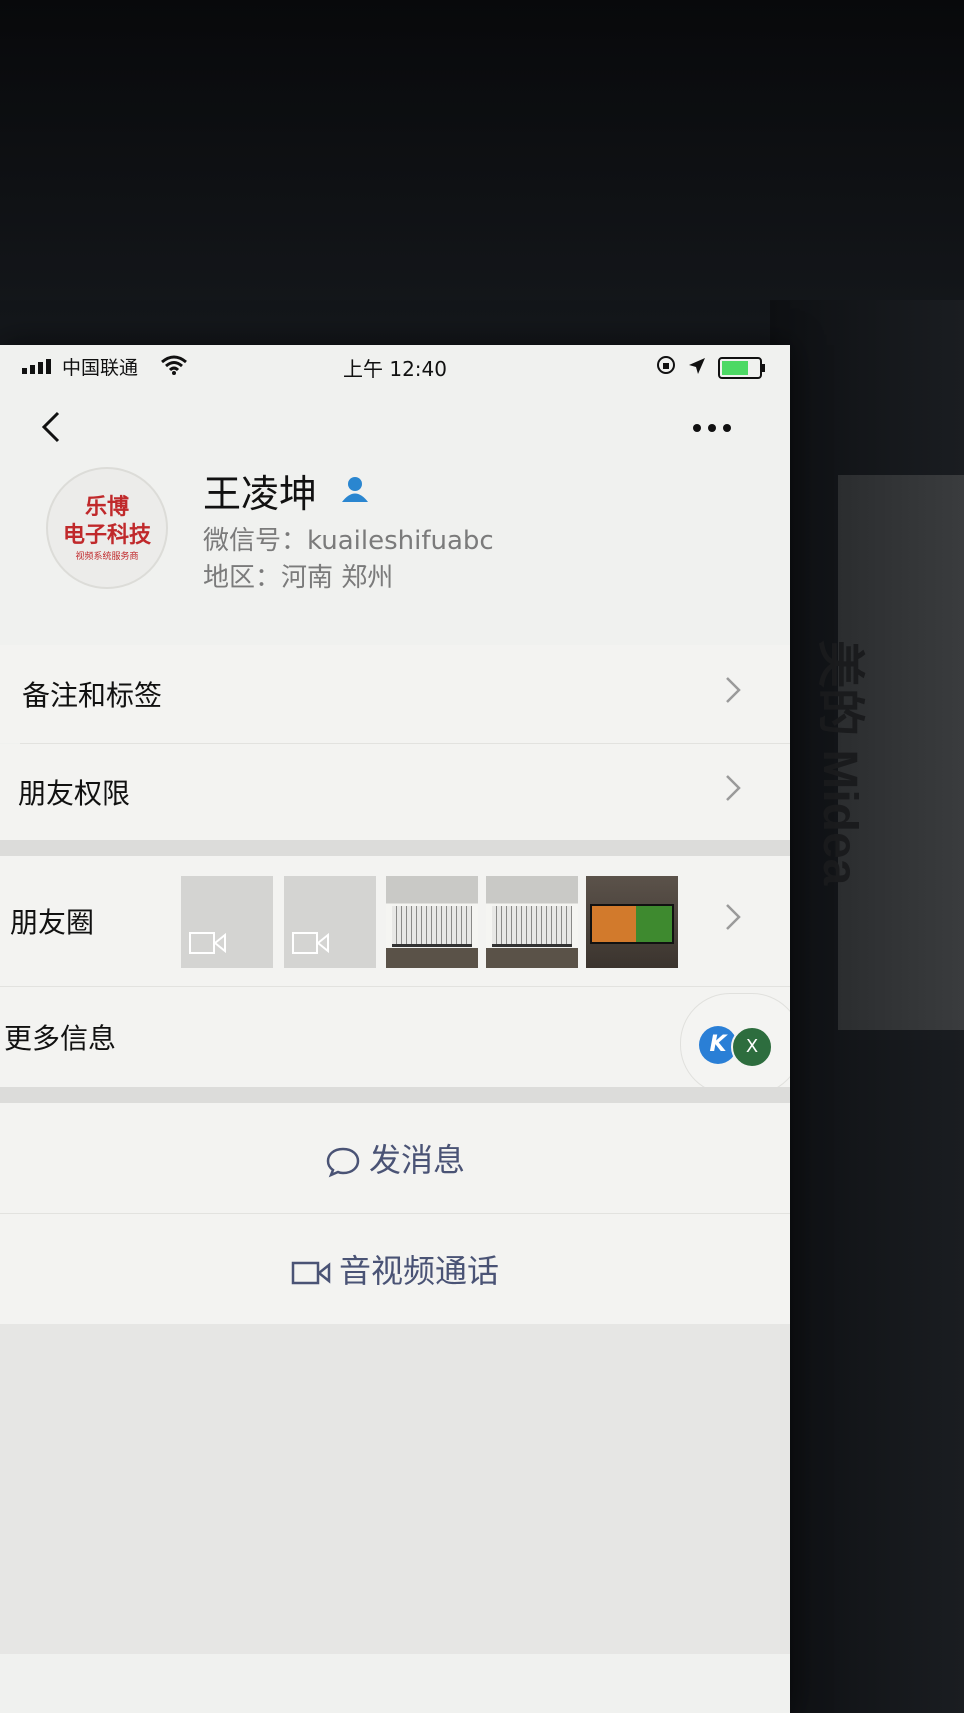  I want to click on video-call-content: 音视频通话, so click(395, 1269).